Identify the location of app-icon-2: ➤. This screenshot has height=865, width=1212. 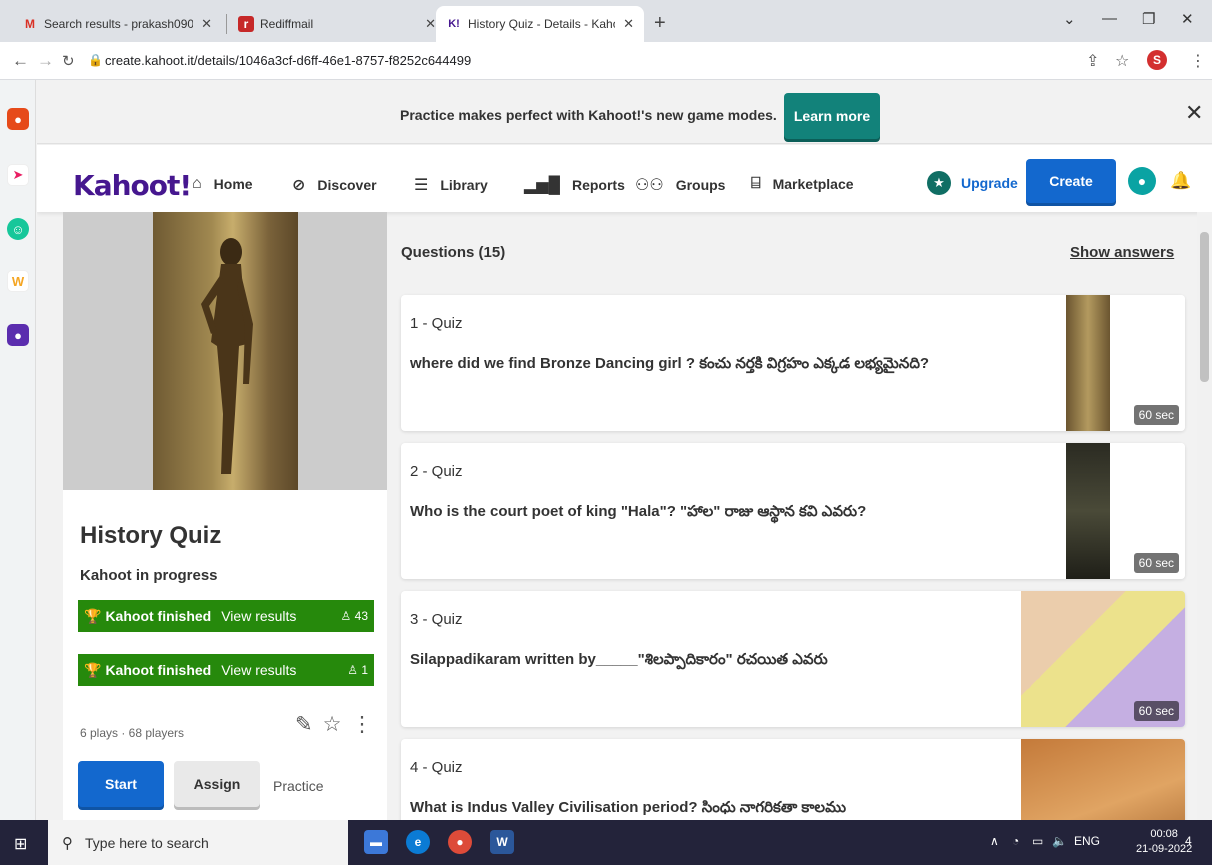
(18, 175).